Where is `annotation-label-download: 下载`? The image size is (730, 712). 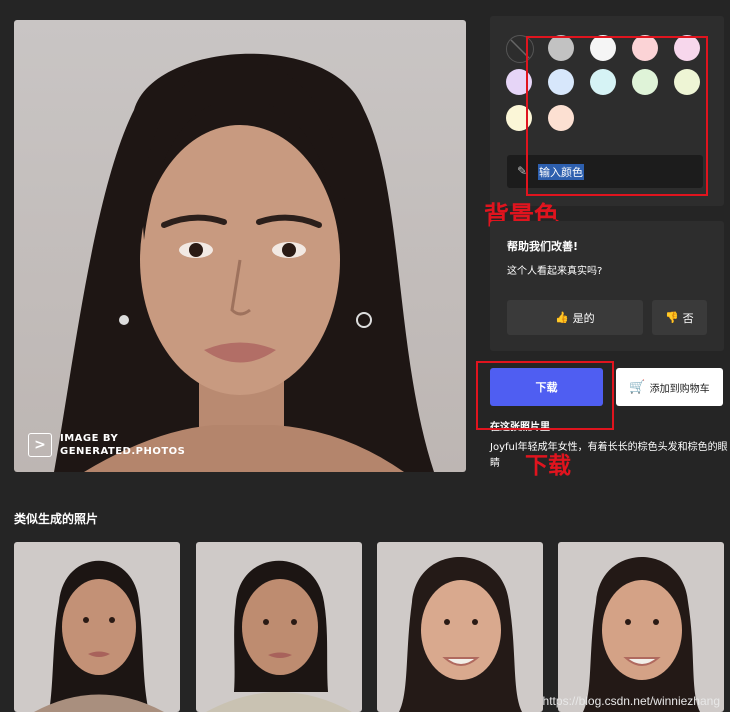
annotation-label-download: 下载 is located at coordinates (548, 466).